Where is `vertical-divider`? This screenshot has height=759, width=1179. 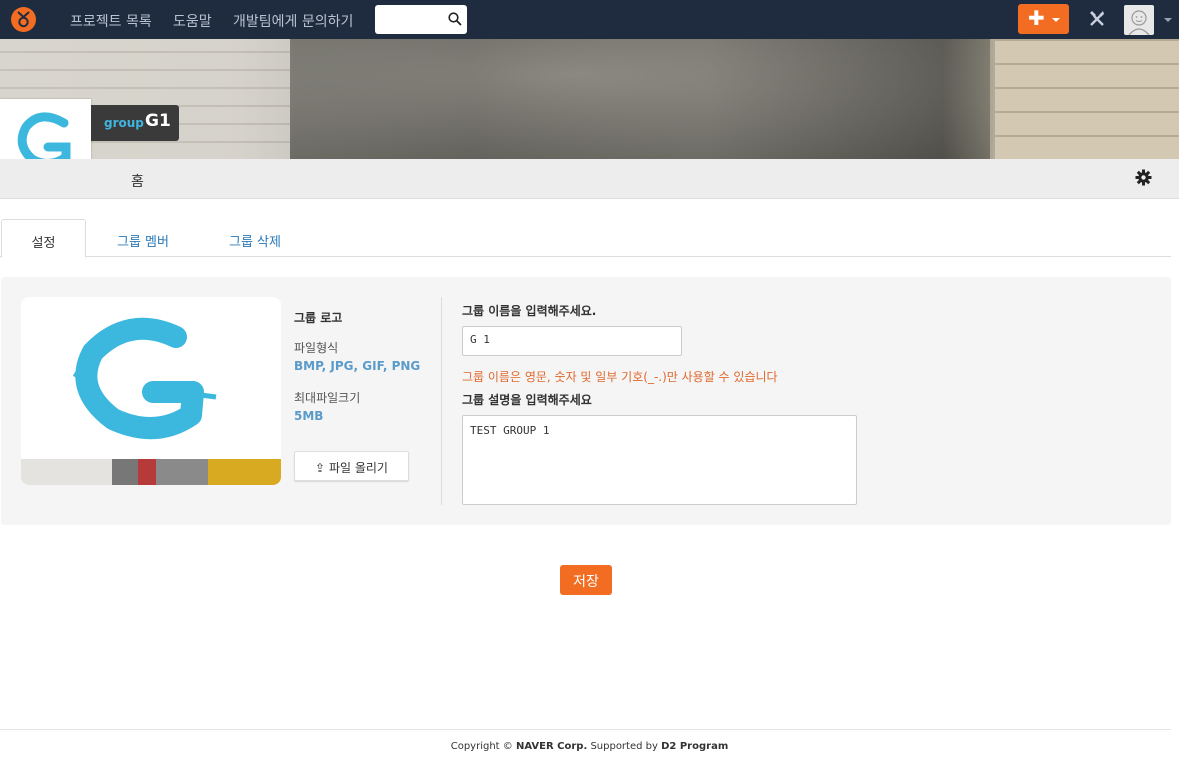
vertical-divider is located at coordinates (441, 401).